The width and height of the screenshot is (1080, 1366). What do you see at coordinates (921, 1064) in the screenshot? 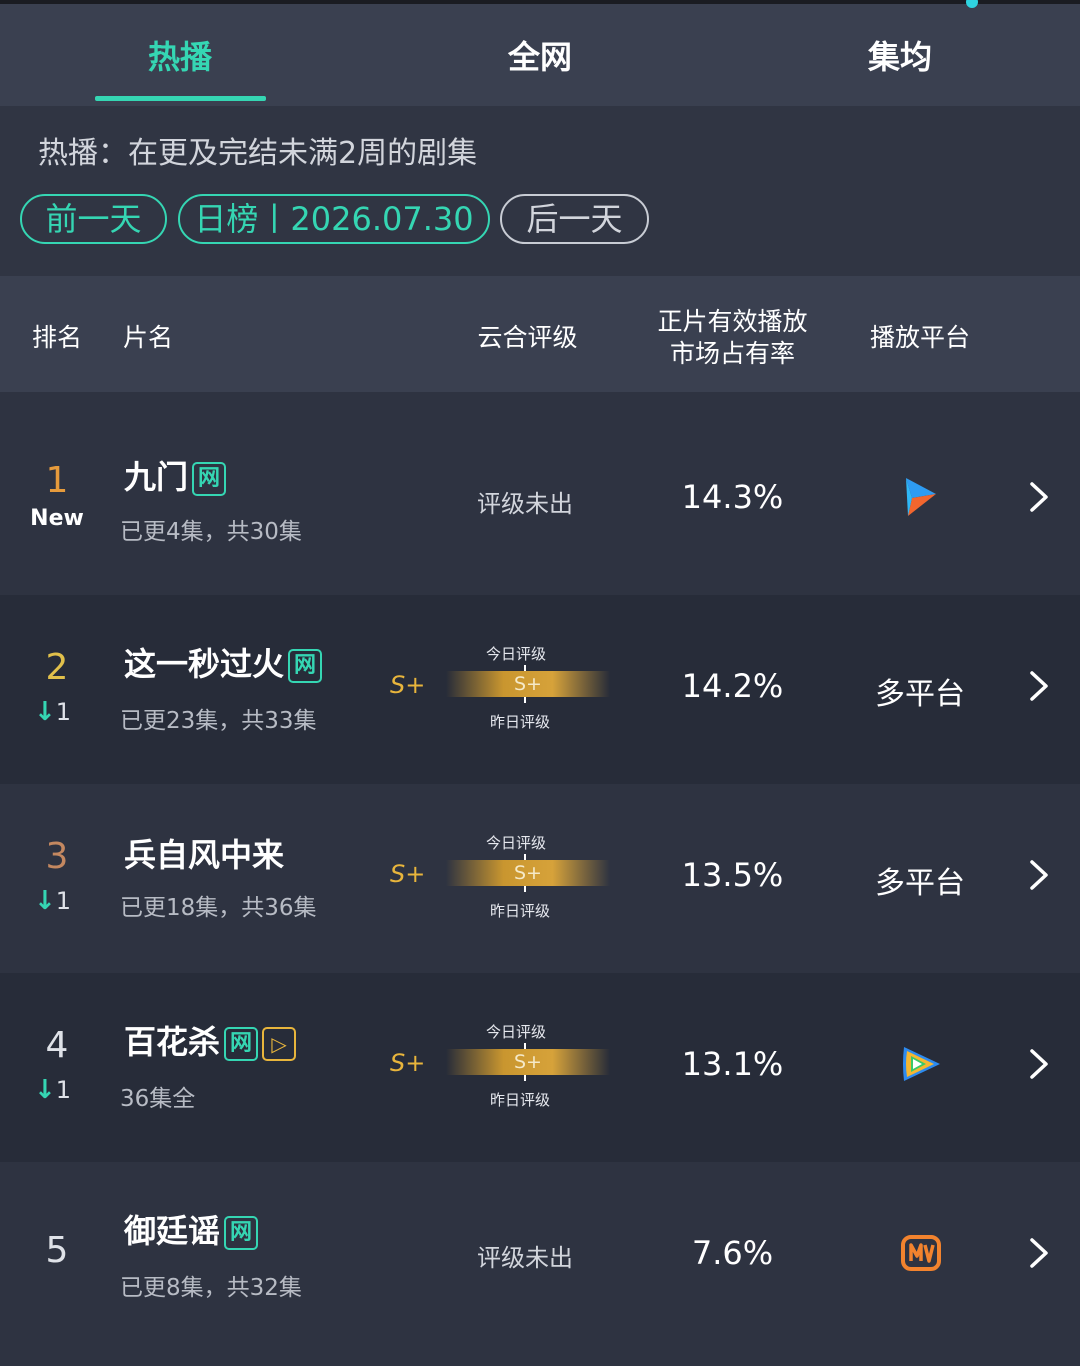
I see `tencent-video-icon` at bounding box center [921, 1064].